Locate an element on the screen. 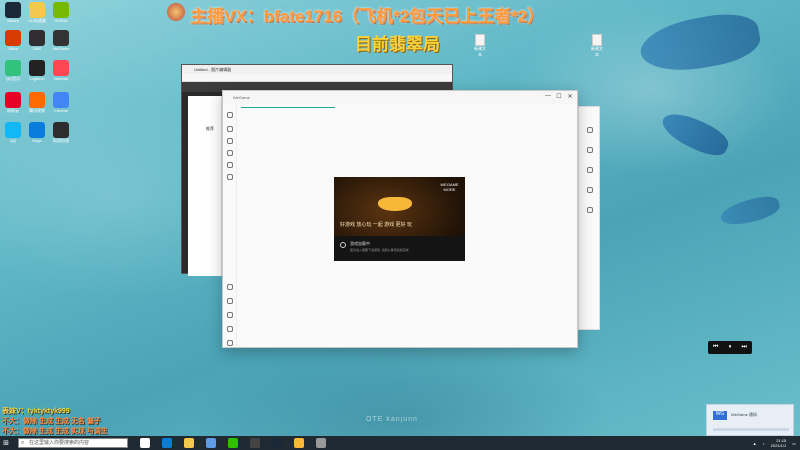 Image resolution: width=800 pixels, height=450 pixels. download-icon is located at coordinates (230, 177).